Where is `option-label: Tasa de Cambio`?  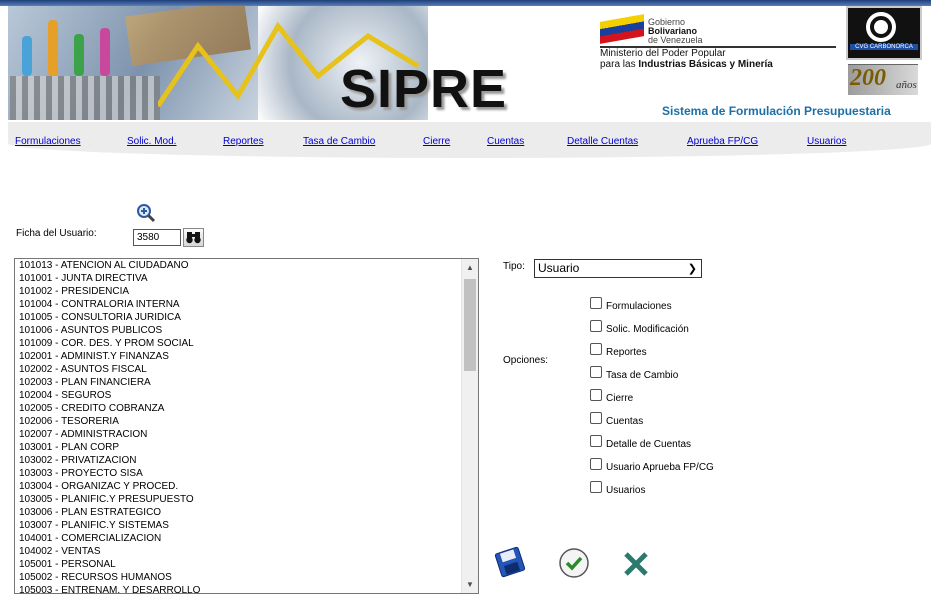
option-label: Tasa de Cambio is located at coordinates (642, 375).